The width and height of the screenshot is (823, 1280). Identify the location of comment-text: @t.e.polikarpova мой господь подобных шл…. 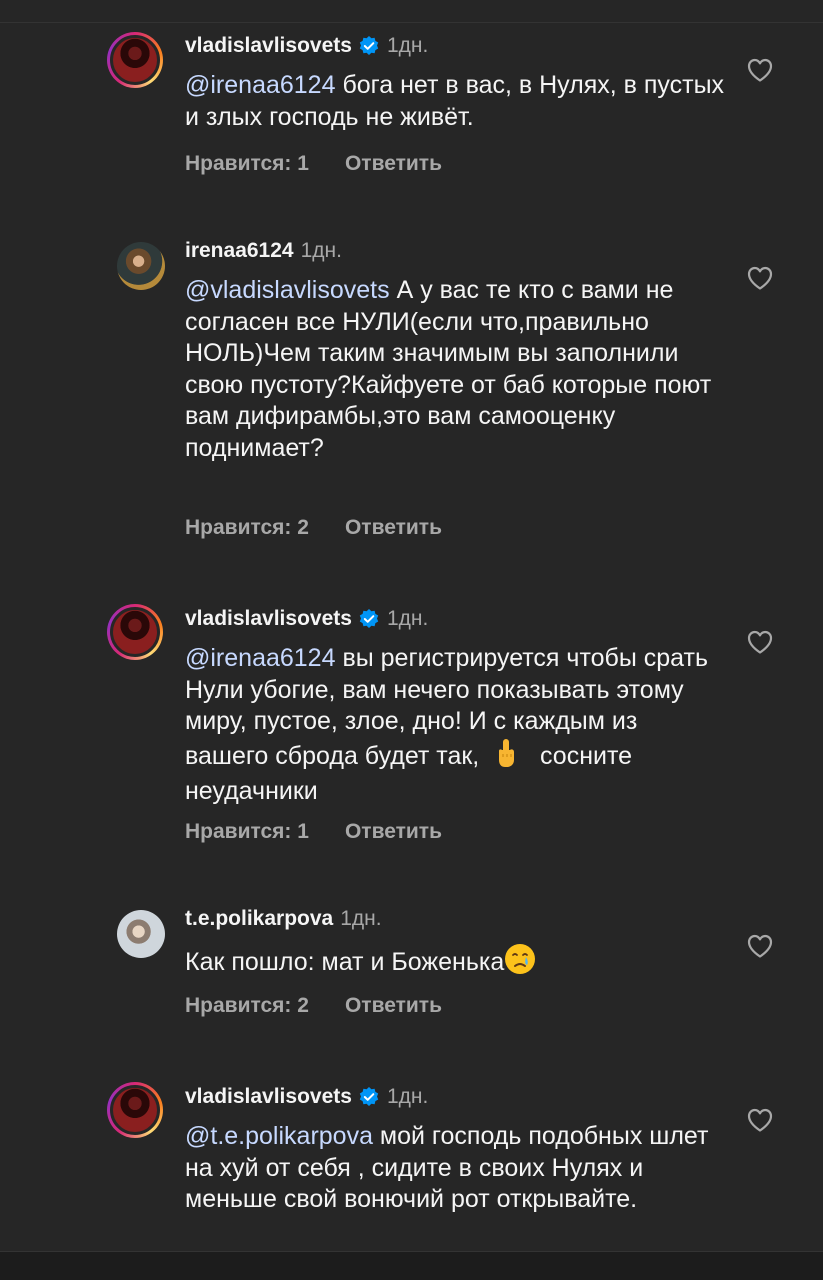
(447, 1167).